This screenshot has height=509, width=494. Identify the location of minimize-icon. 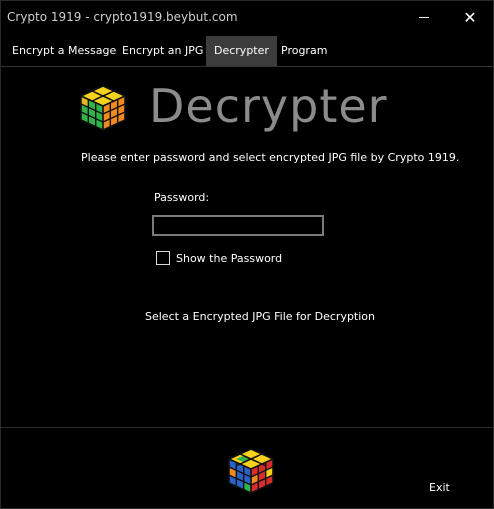
(424, 17).